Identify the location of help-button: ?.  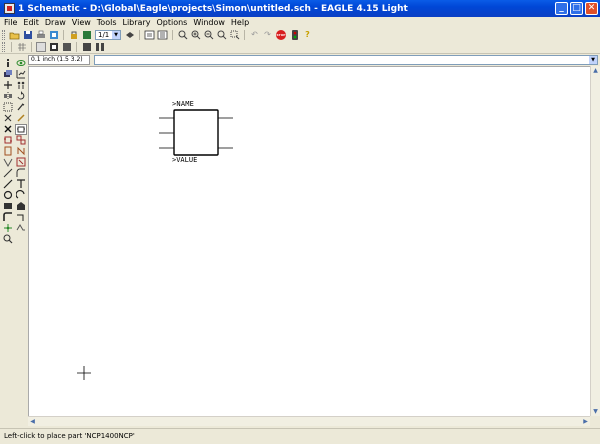
(307, 34).